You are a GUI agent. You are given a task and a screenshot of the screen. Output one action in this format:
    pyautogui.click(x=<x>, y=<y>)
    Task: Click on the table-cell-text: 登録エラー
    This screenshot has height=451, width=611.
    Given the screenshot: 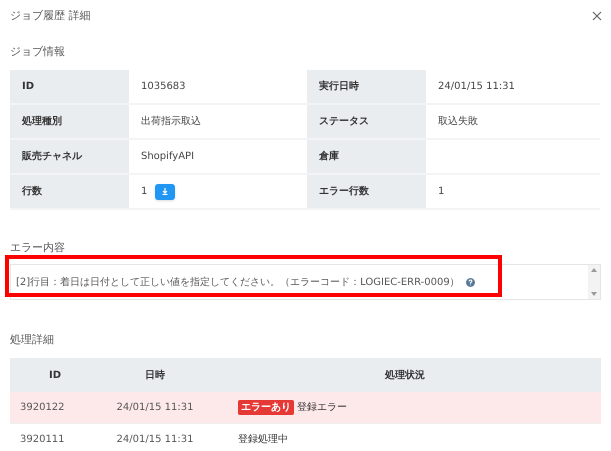 What is the action you would take?
    pyautogui.click(x=322, y=408)
    